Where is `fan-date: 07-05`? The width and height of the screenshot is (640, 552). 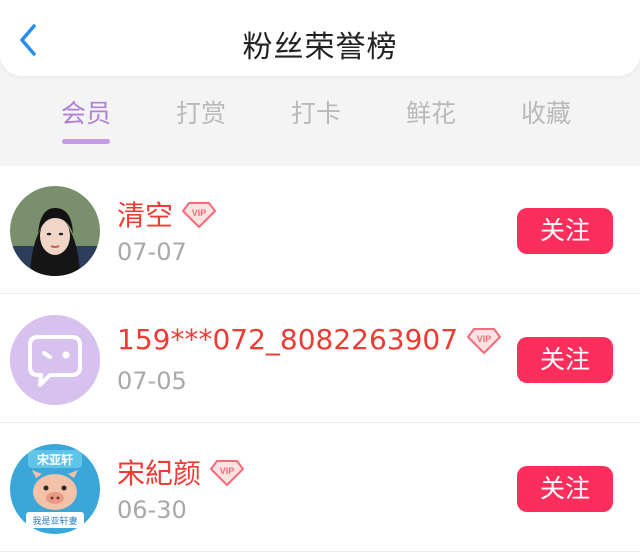 fan-date: 07-05 is located at coordinates (152, 381).